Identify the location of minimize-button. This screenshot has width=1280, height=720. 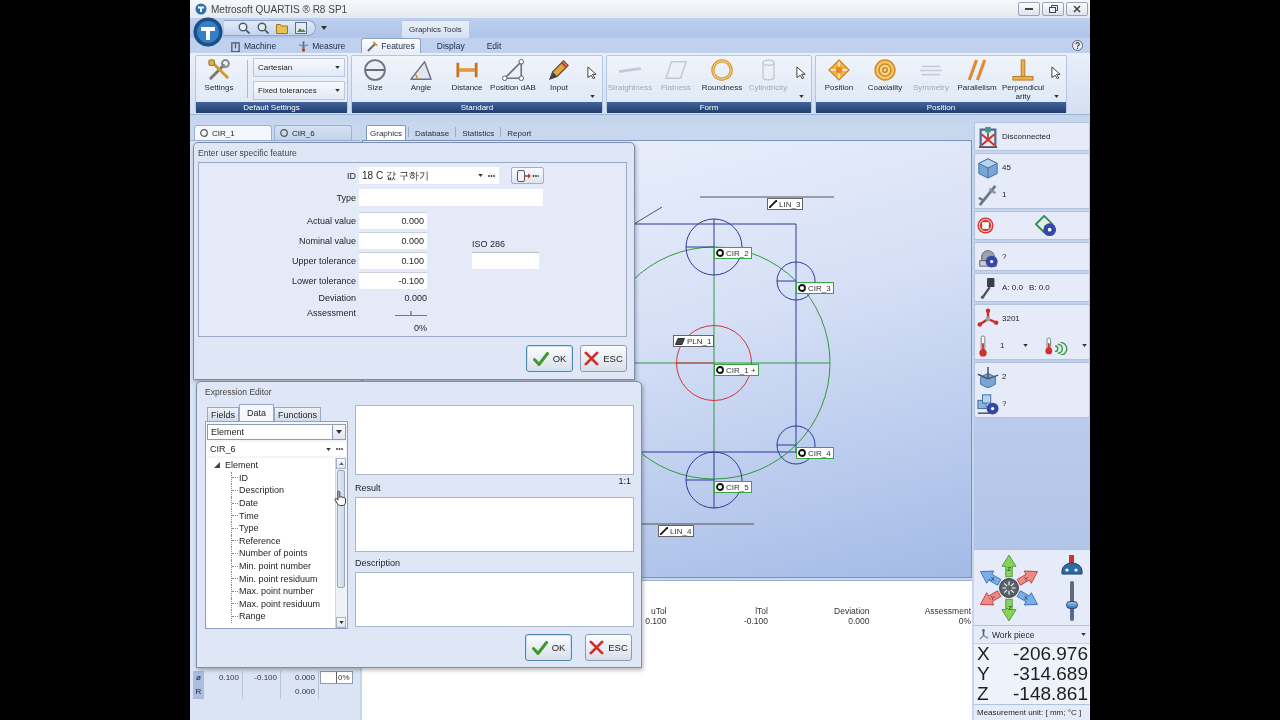
(1029, 9).